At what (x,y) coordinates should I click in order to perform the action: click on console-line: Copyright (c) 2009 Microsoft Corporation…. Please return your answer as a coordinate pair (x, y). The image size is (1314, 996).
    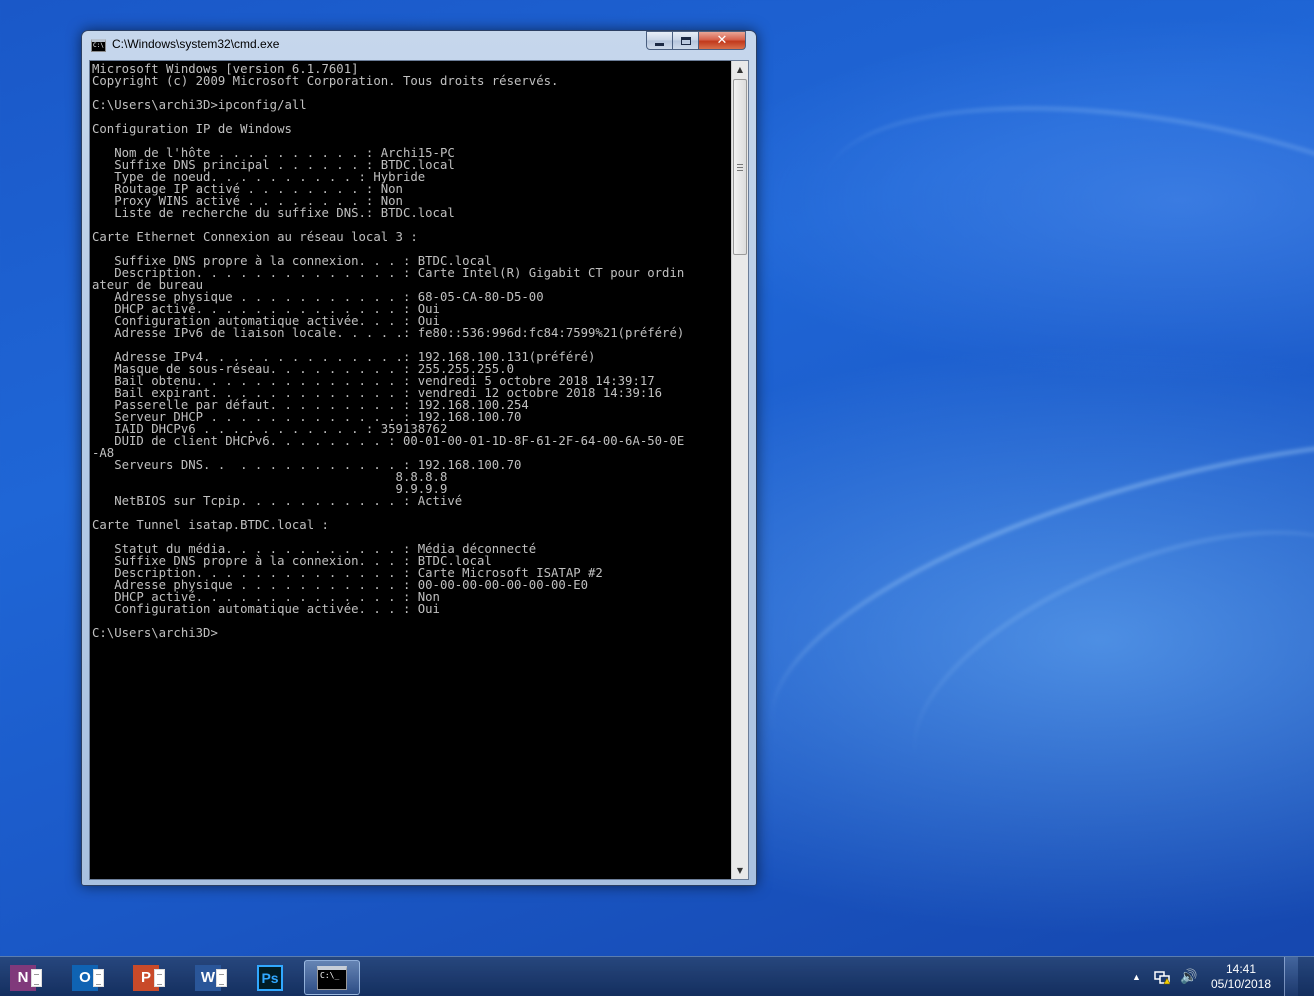
    Looking at the image, I should click on (325, 81).